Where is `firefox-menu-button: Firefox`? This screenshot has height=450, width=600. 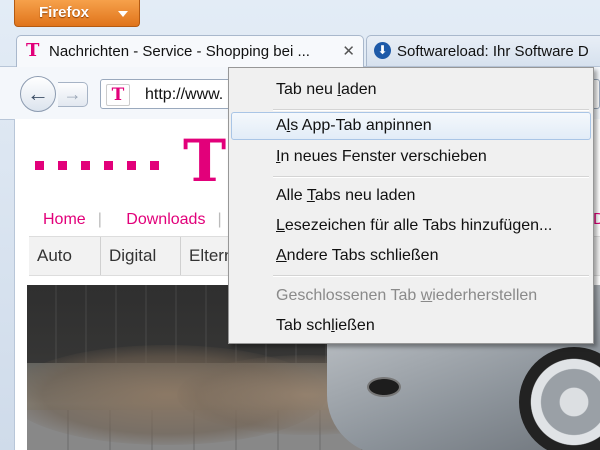 firefox-menu-button: Firefox is located at coordinates (77, 13).